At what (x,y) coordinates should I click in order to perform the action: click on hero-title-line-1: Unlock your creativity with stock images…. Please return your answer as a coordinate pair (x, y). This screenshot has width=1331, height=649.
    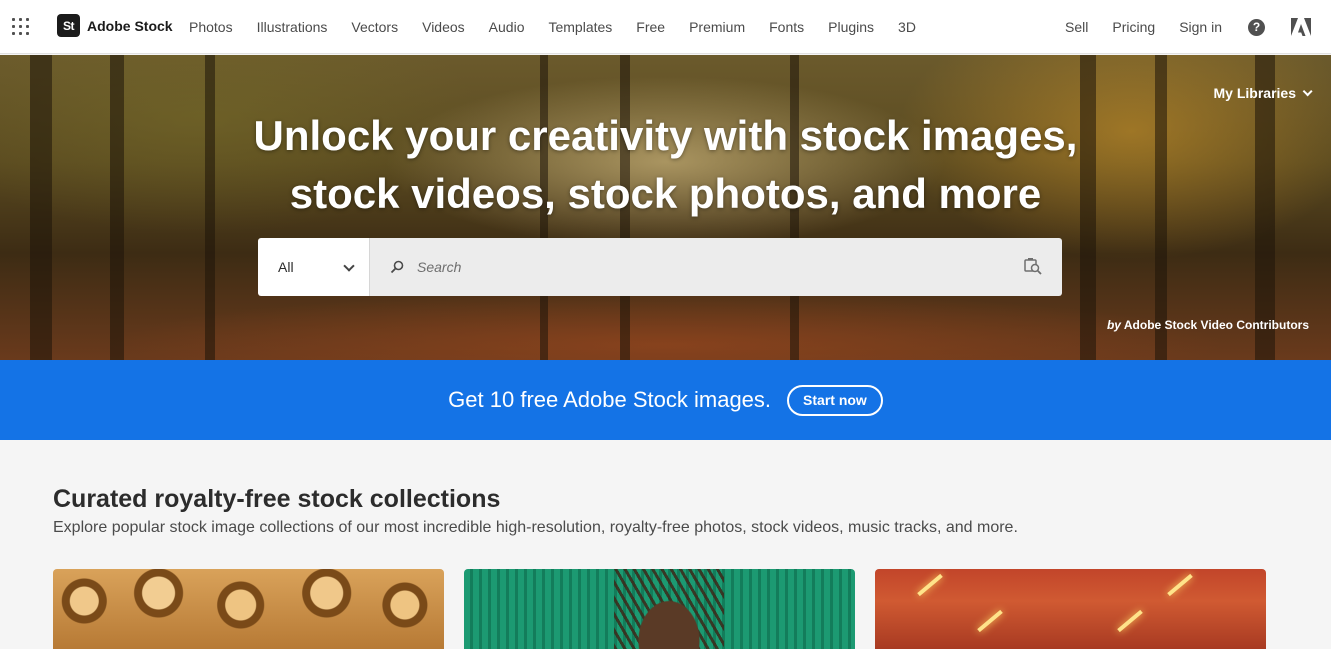
    Looking at the image, I should click on (665, 135).